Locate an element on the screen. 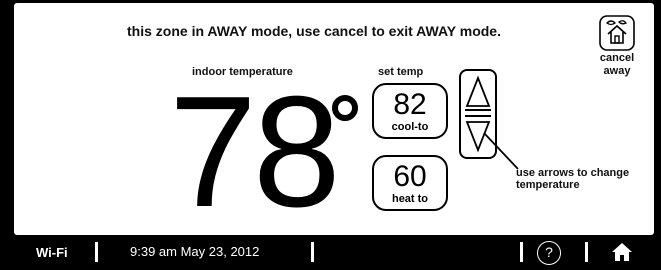 This screenshot has height=270, width=661. cool-setpoint: 82 cool-to is located at coordinates (410, 111).